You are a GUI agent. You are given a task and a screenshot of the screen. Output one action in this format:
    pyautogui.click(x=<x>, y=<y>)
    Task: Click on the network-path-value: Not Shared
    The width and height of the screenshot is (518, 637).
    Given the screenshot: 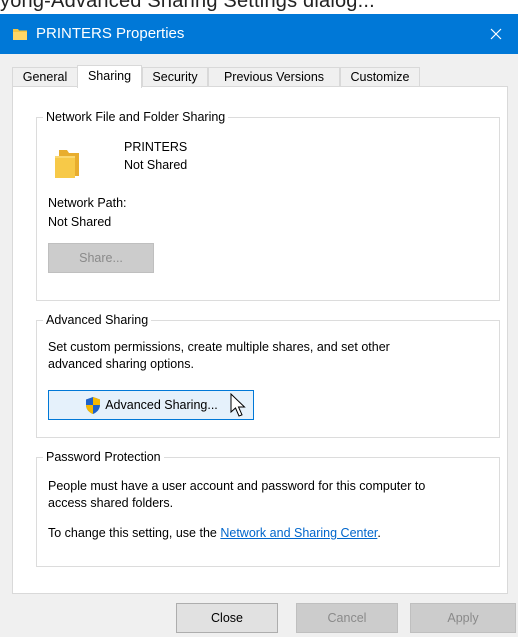 What is the action you would take?
    pyautogui.click(x=80, y=222)
    